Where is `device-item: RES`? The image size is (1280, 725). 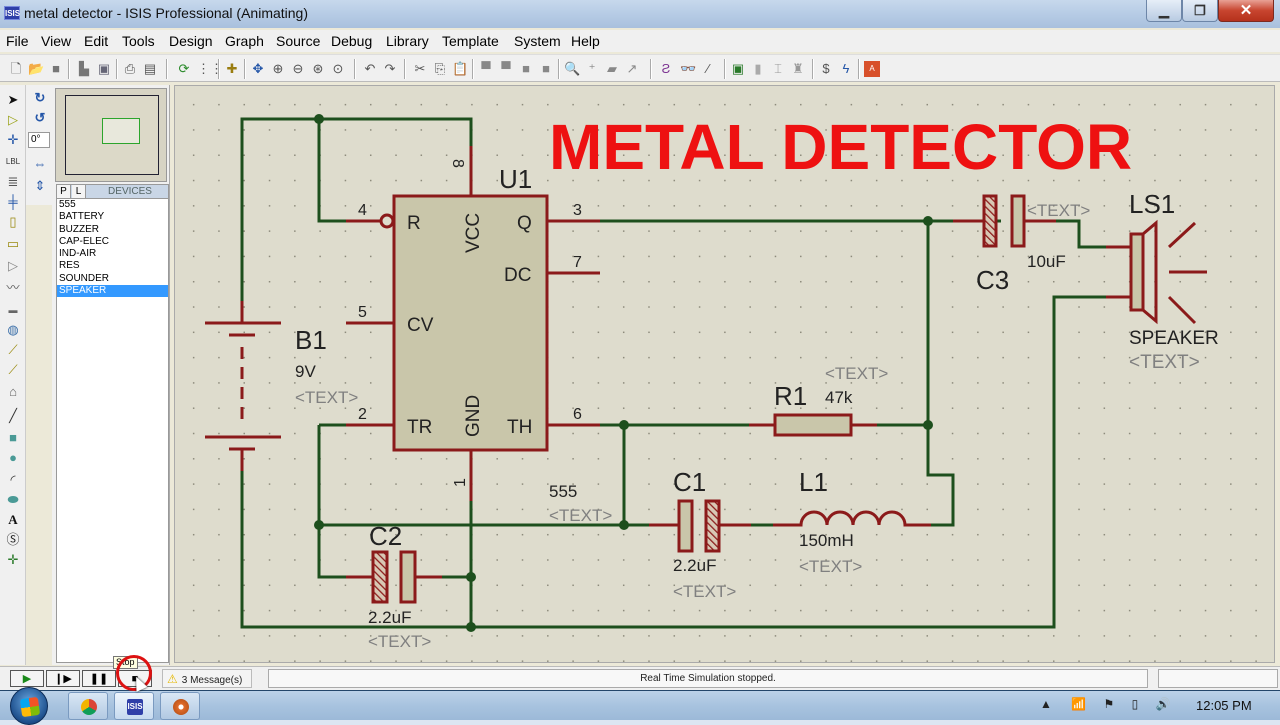
device-item: RES is located at coordinates (112, 266).